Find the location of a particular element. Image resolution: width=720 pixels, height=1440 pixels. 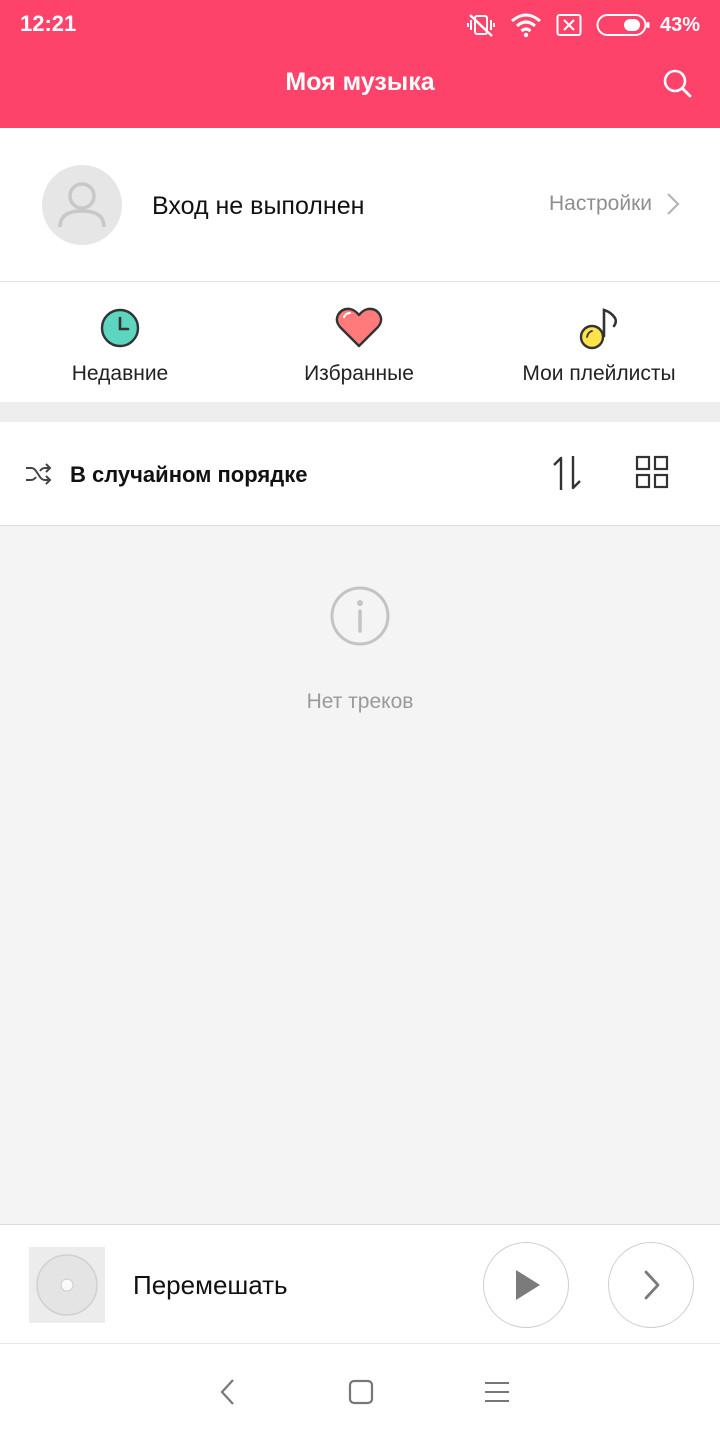

empty-message: Нет треков is located at coordinates (360, 701).